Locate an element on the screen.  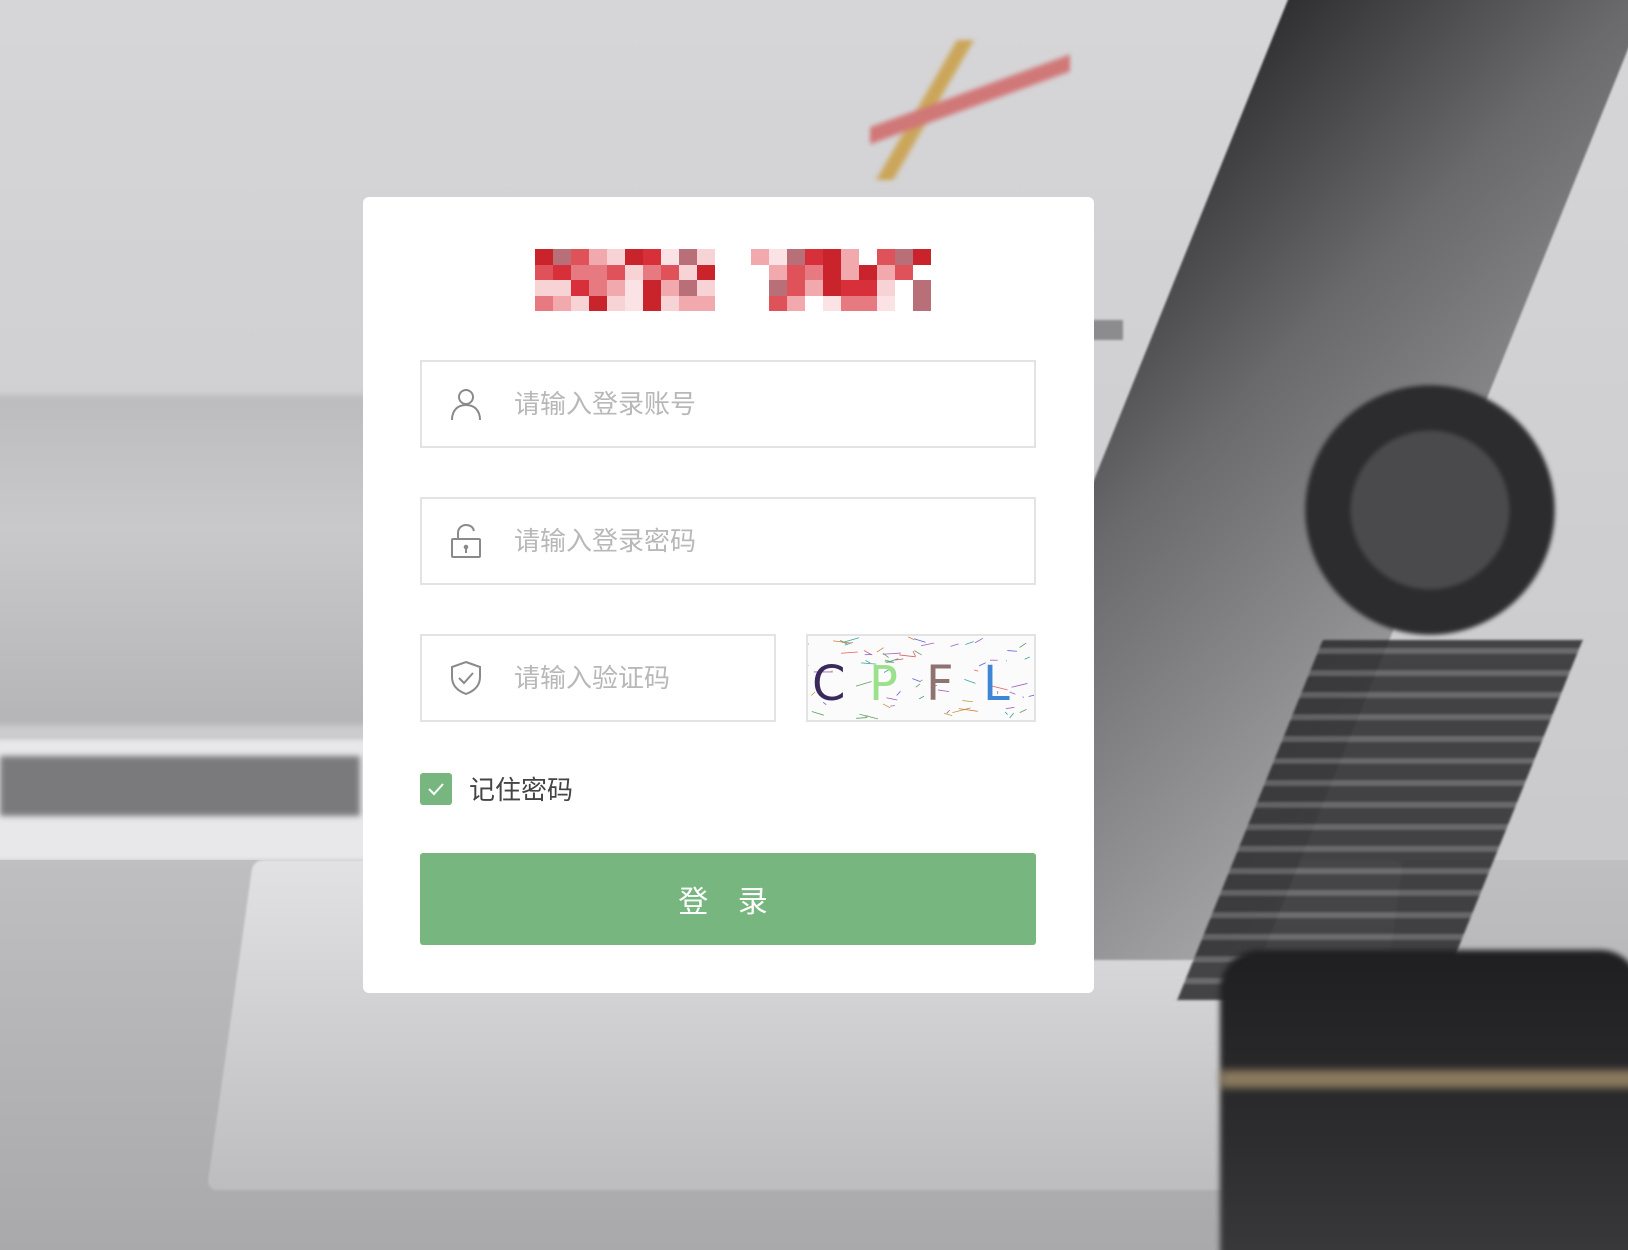
username-field is located at coordinates (728, 404).